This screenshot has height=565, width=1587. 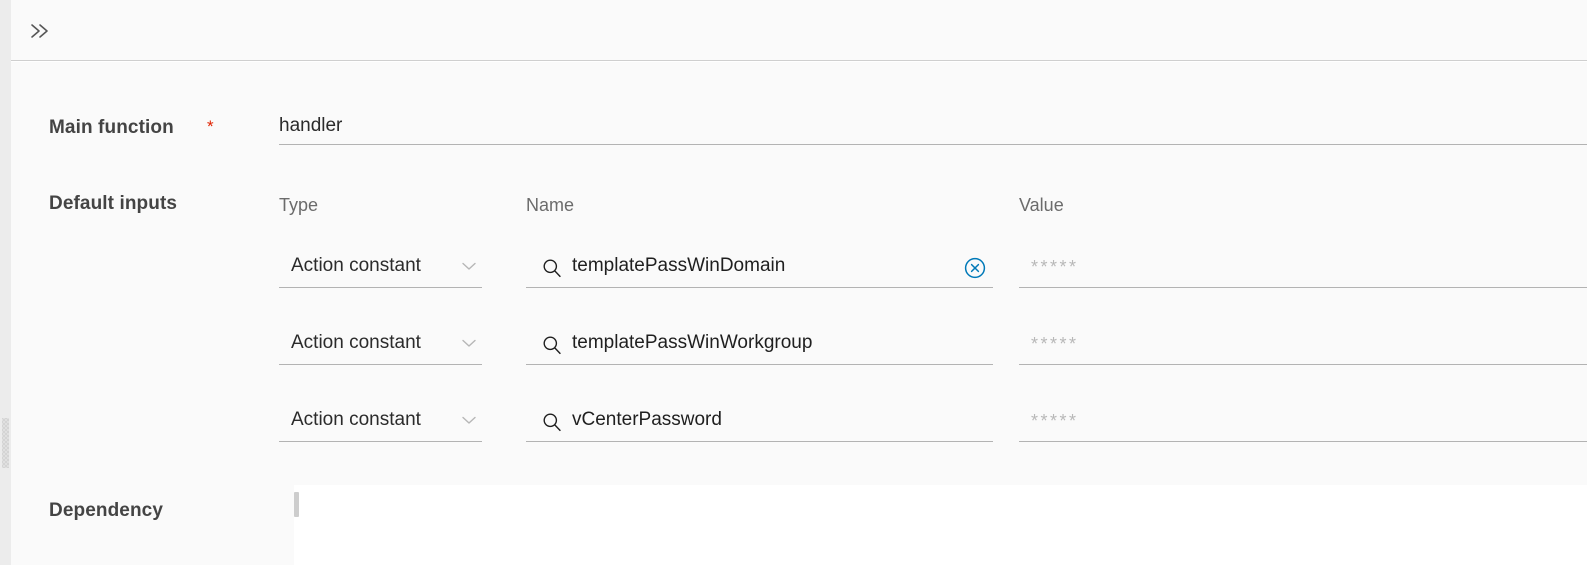 What do you see at coordinates (106, 510) in the screenshot?
I see `dependency-label: Dependency` at bounding box center [106, 510].